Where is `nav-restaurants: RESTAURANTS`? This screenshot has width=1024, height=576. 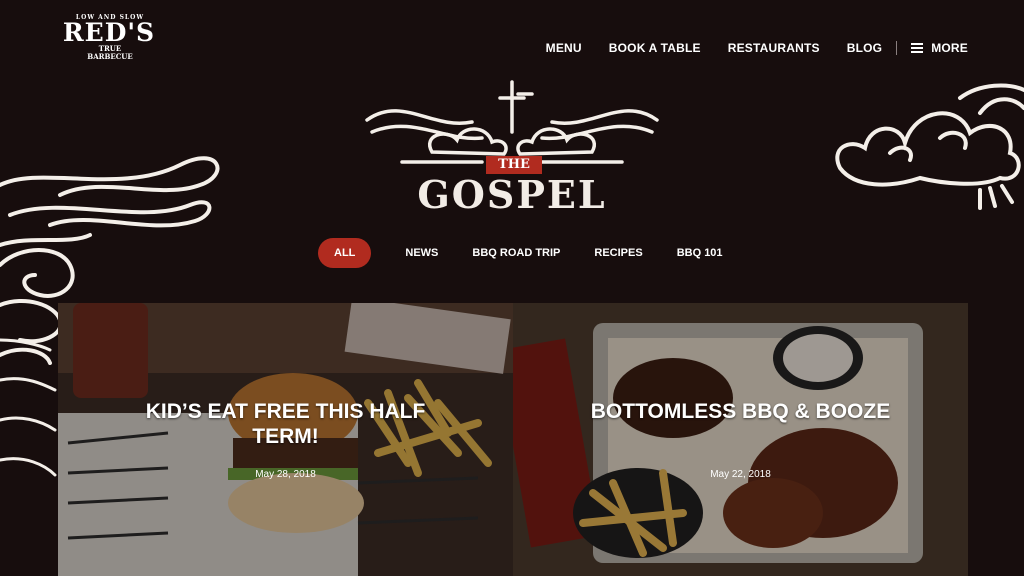
nav-restaurants: RESTAURANTS is located at coordinates (774, 48).